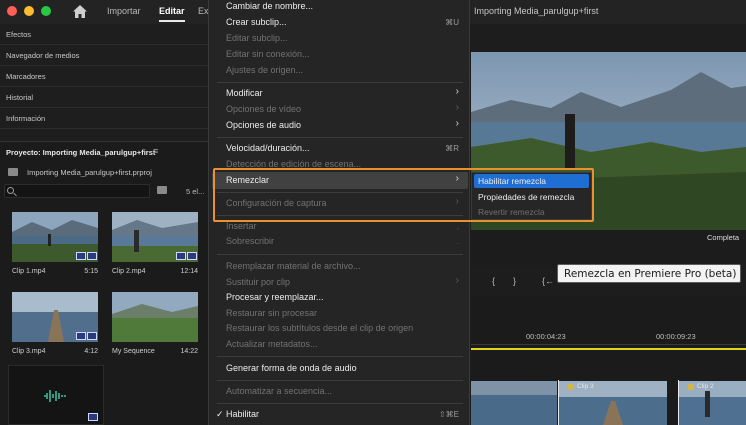 Image resolution: width=746 pixels, height=425 pixels. What do you see at coordinates (220, 414) in the screenshot?
I see `checkmark-icon: ✓` at bounding box center [220, 414].